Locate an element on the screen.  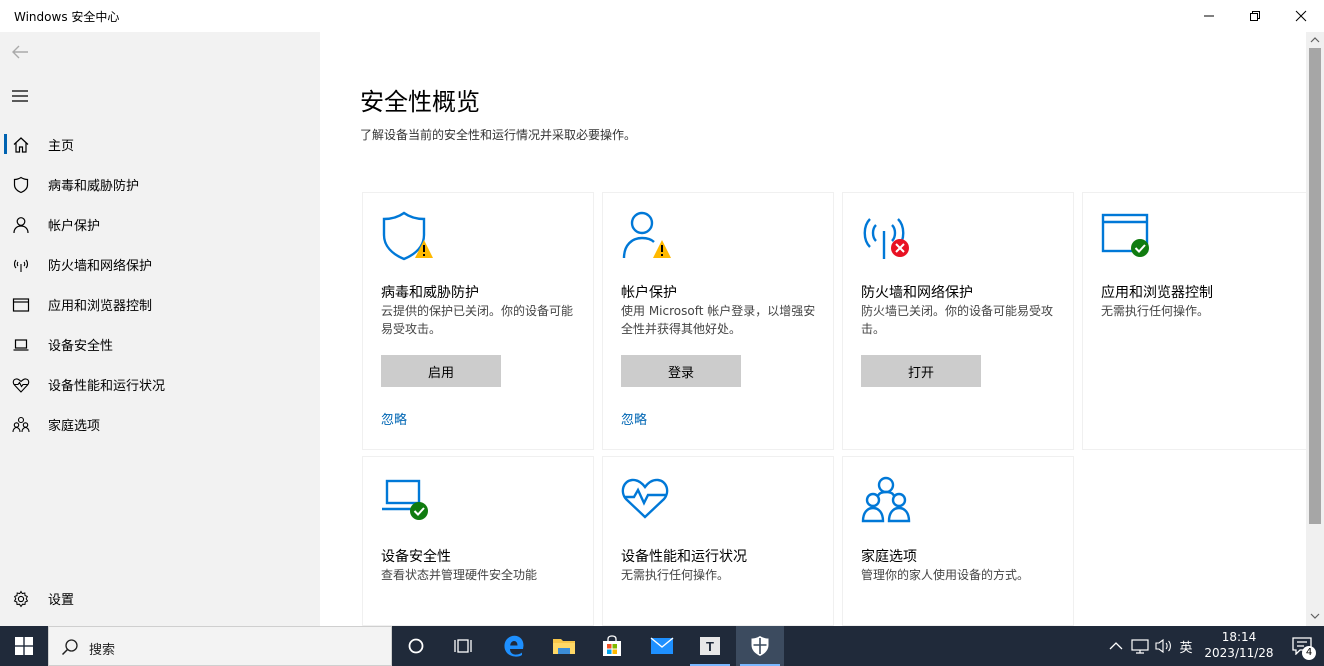
sidebar-item-account: 帐户保护 is located at coordinates (160, 224).